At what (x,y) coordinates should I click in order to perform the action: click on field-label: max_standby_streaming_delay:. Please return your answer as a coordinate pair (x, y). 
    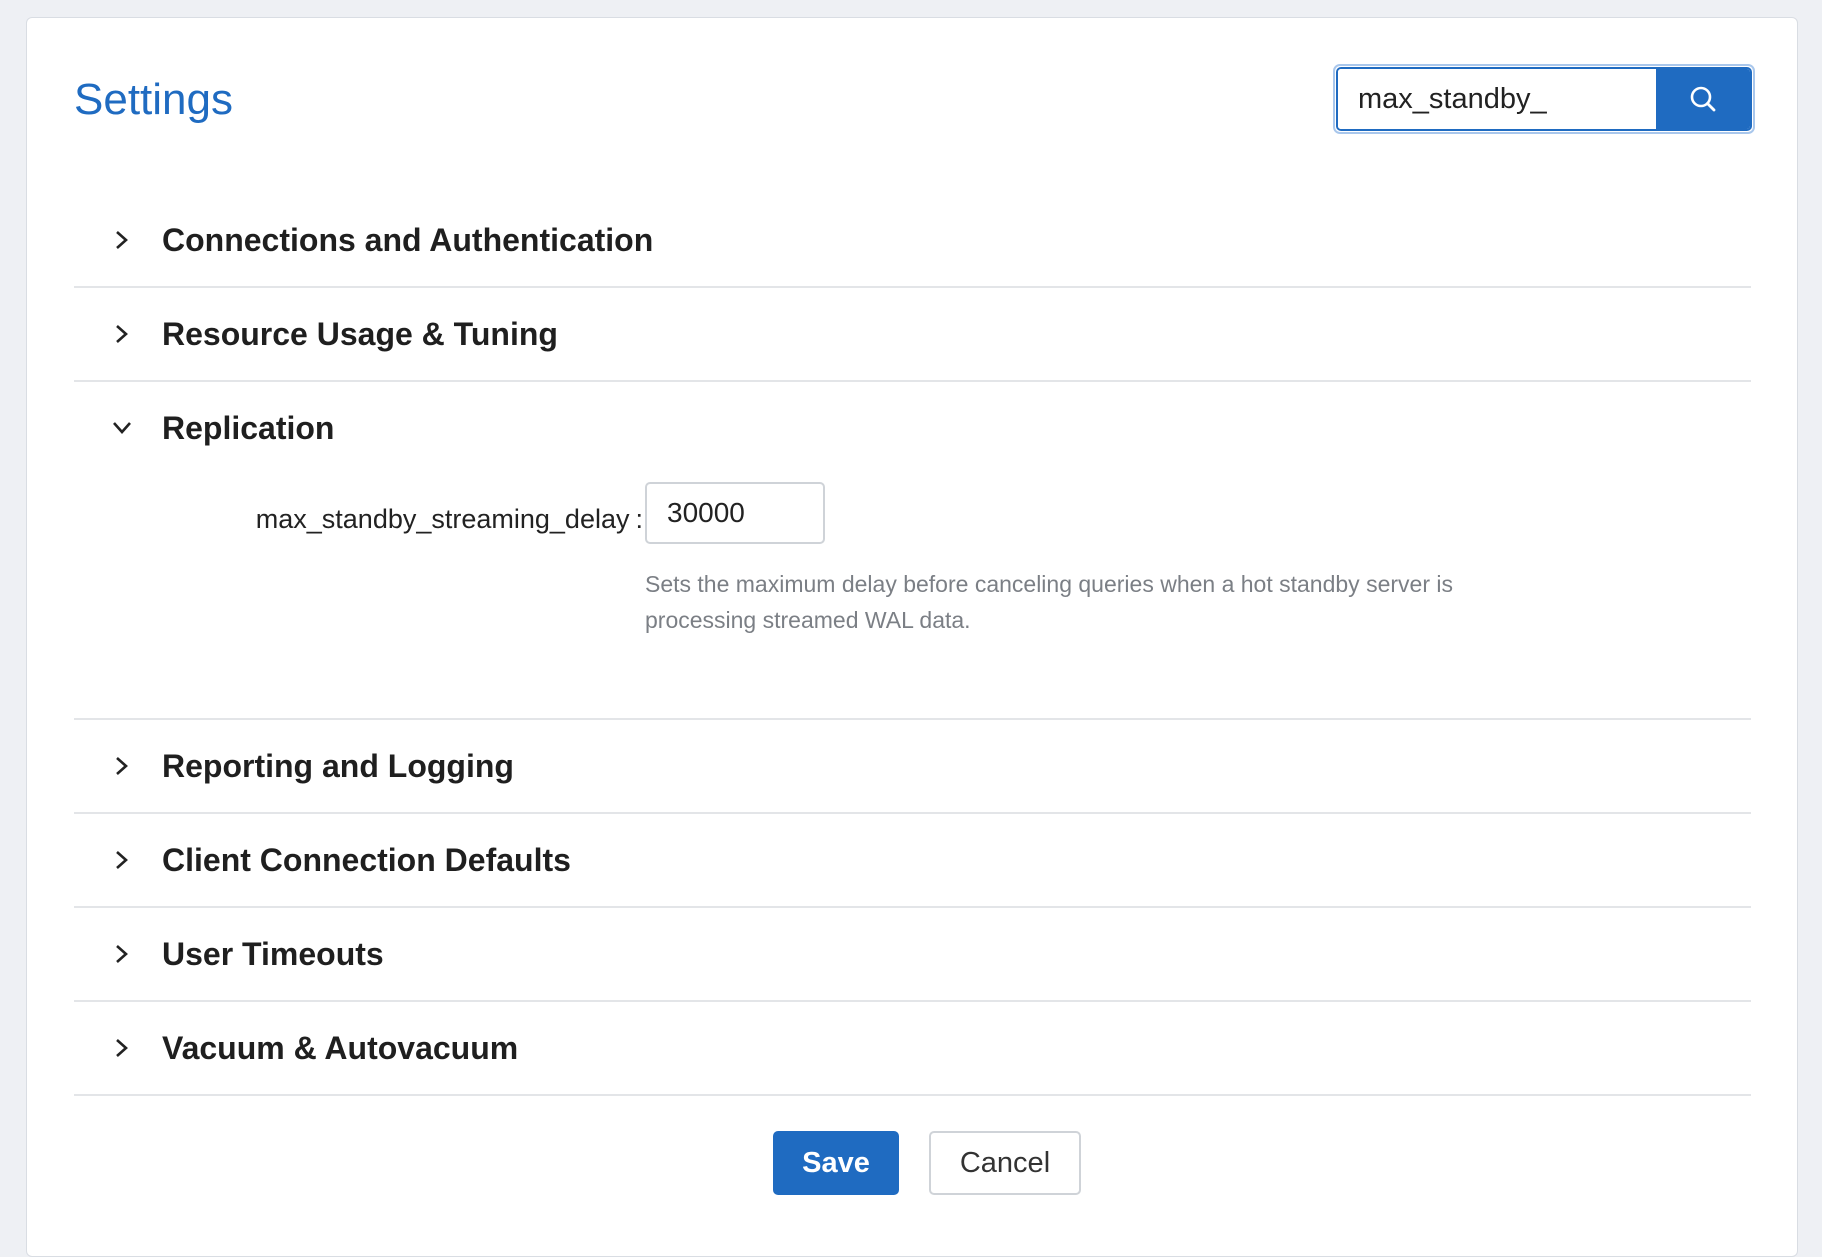
    Looking at the image, I should click on (449, 519).